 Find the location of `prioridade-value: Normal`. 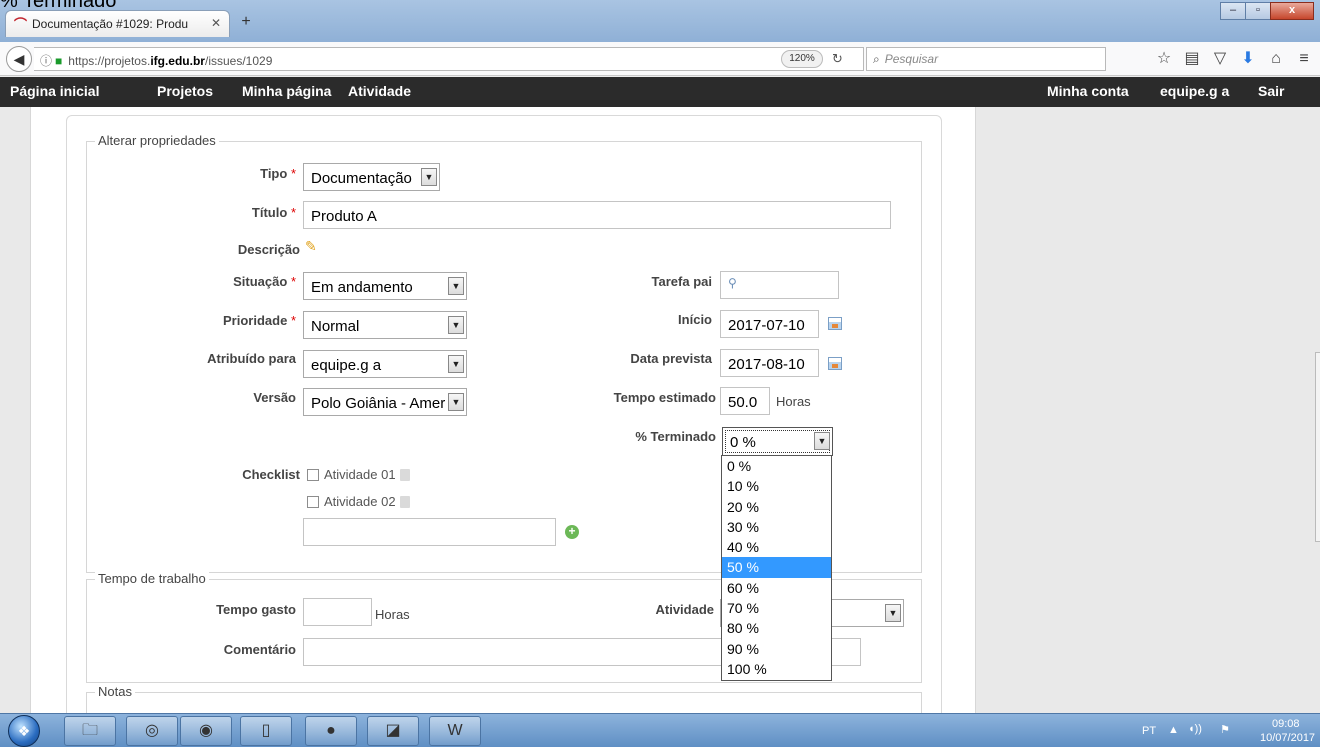

prioridade-value: Normal is located at coordinates (335, 326).